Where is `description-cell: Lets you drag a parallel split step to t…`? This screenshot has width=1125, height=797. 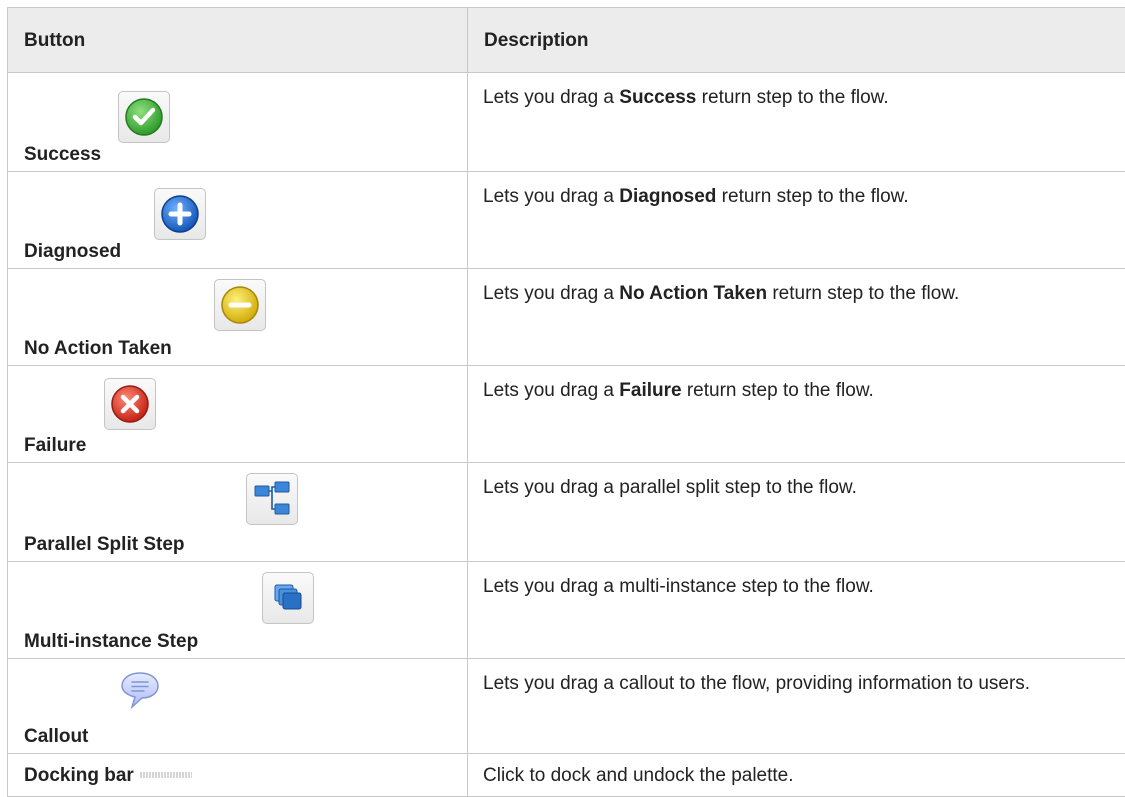
description-cell: Lets you drag a parallel split step to t… is located at coordinates (796, 512).